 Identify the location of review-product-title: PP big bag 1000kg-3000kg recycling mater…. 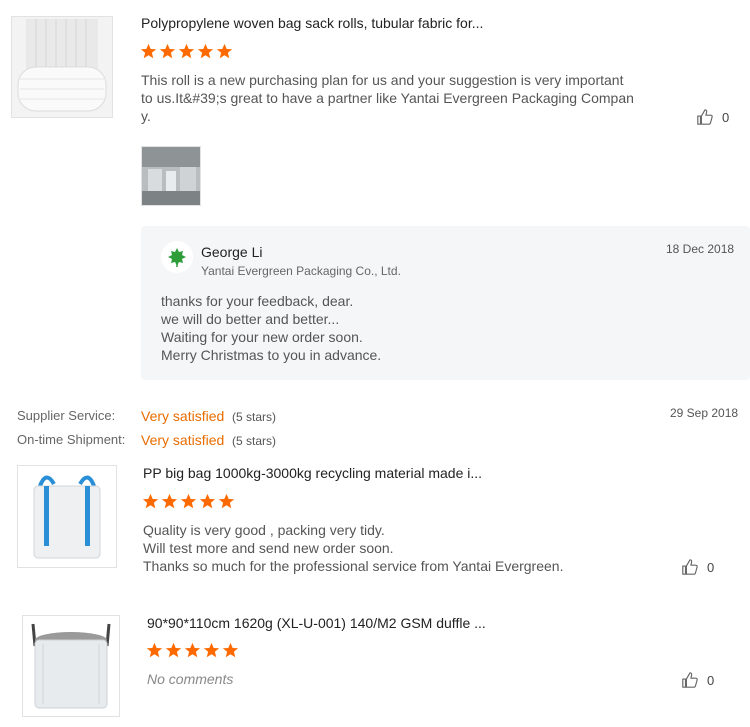
(312, 473).